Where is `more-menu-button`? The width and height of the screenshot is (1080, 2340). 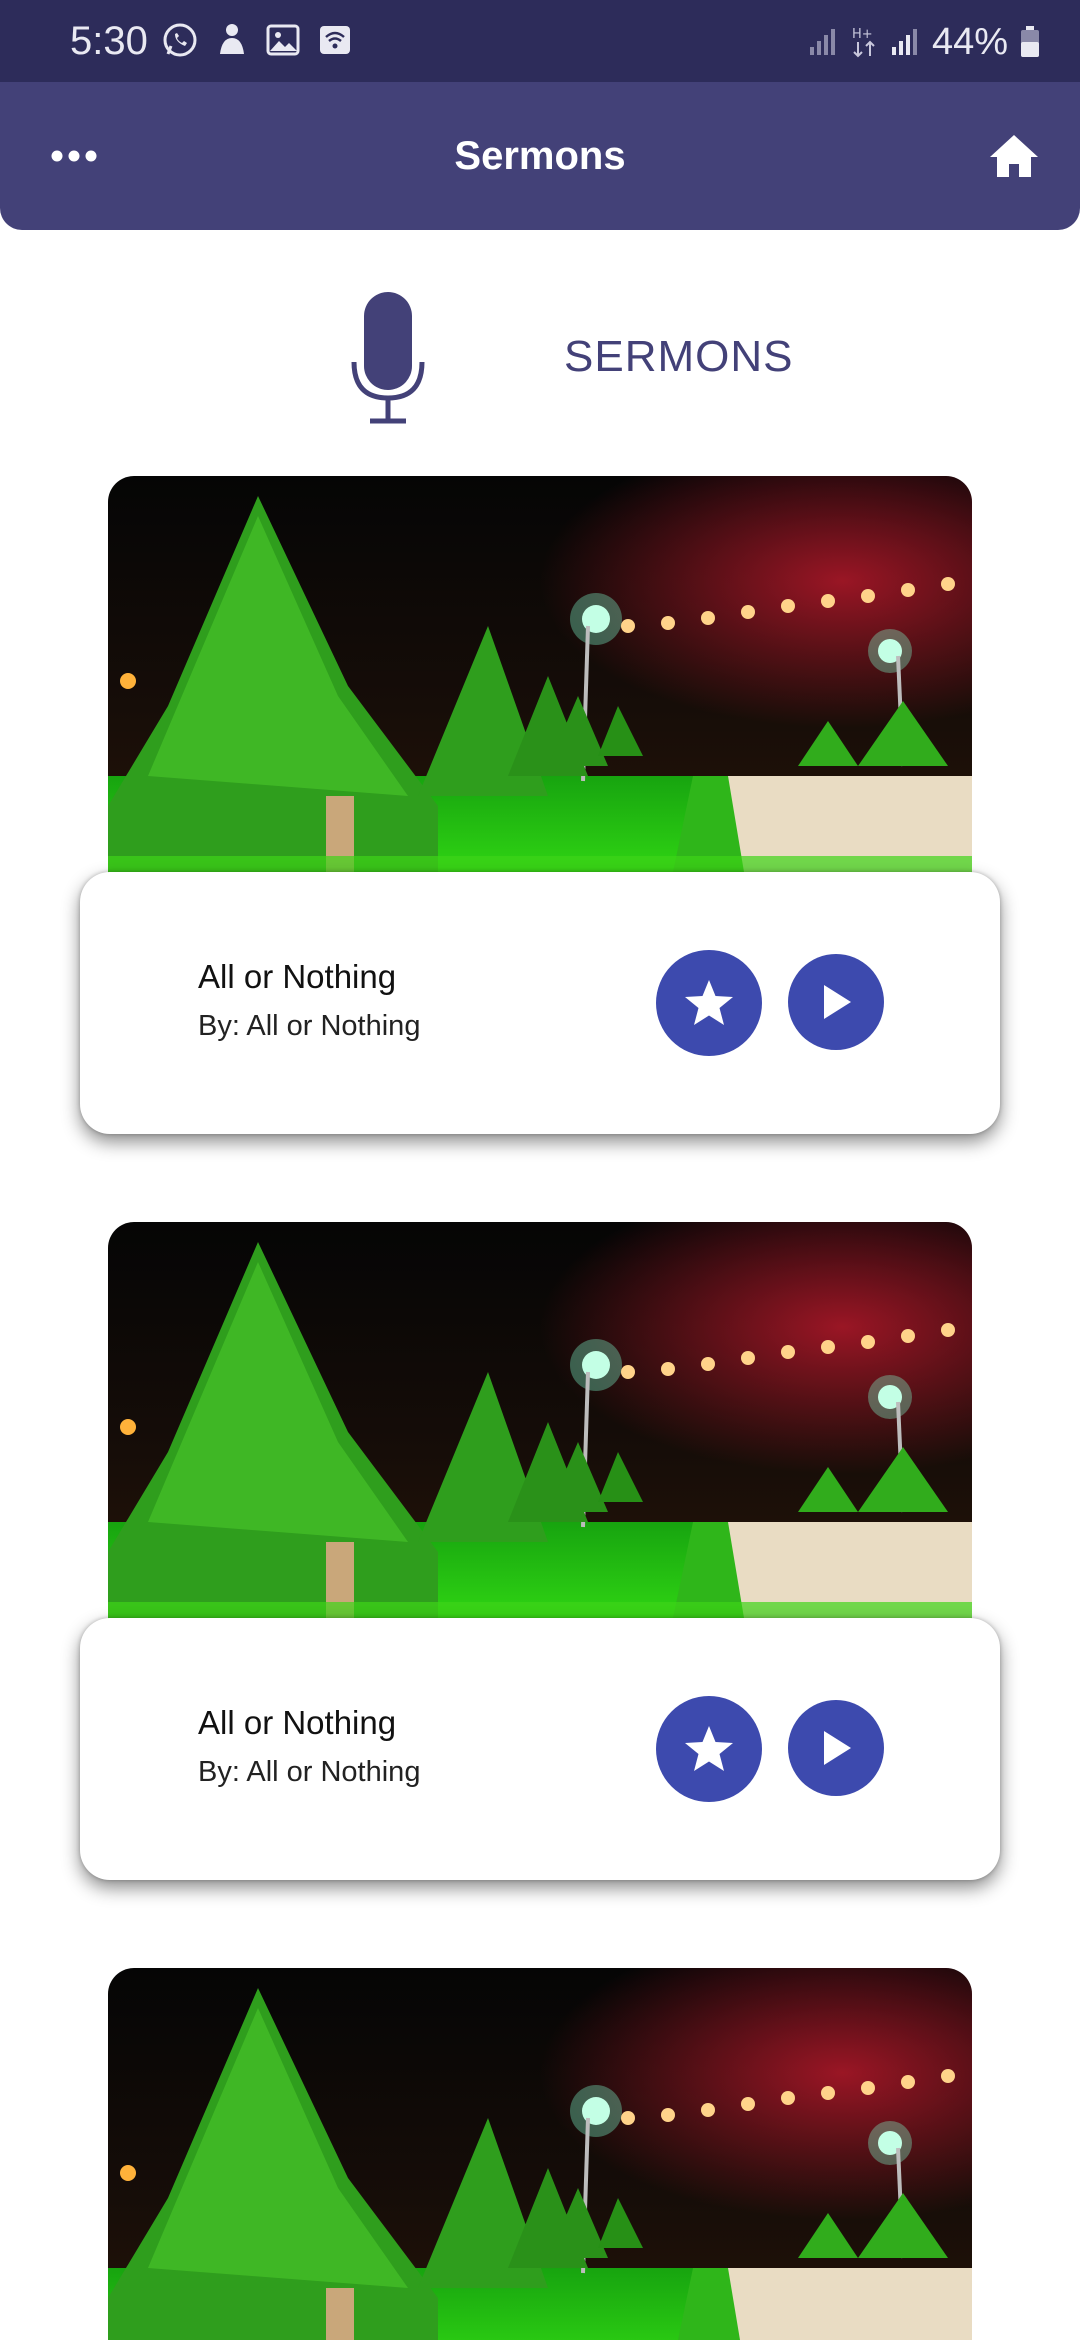
more-menu-button is located at coordinates (74, 156).